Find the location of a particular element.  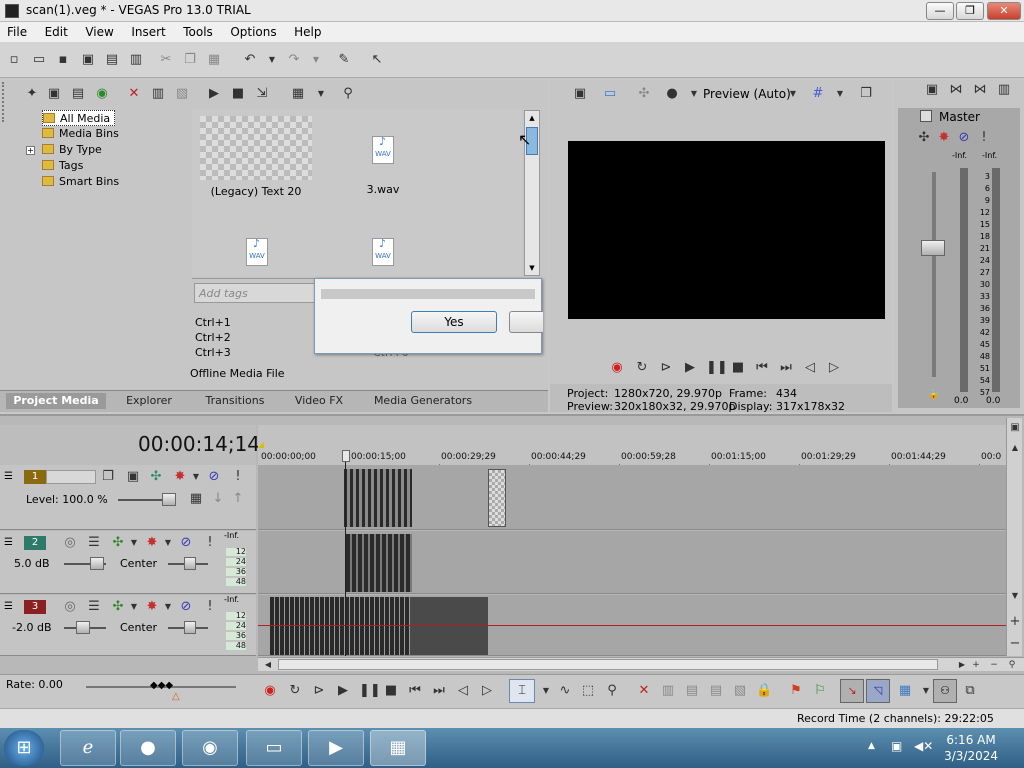

lock-envelopes-icon: ◹ is located at coordinates (878, 691).